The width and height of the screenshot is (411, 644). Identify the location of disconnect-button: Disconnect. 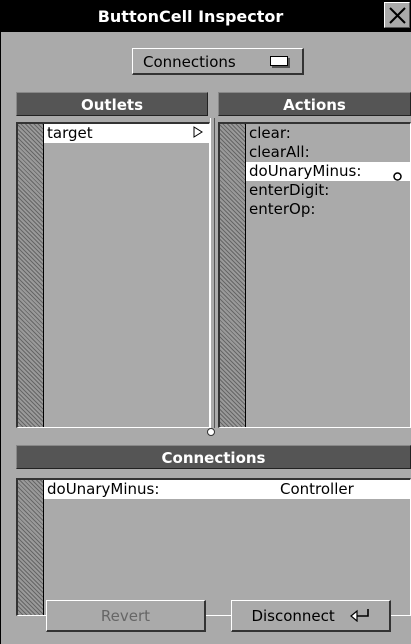
(311, 616).